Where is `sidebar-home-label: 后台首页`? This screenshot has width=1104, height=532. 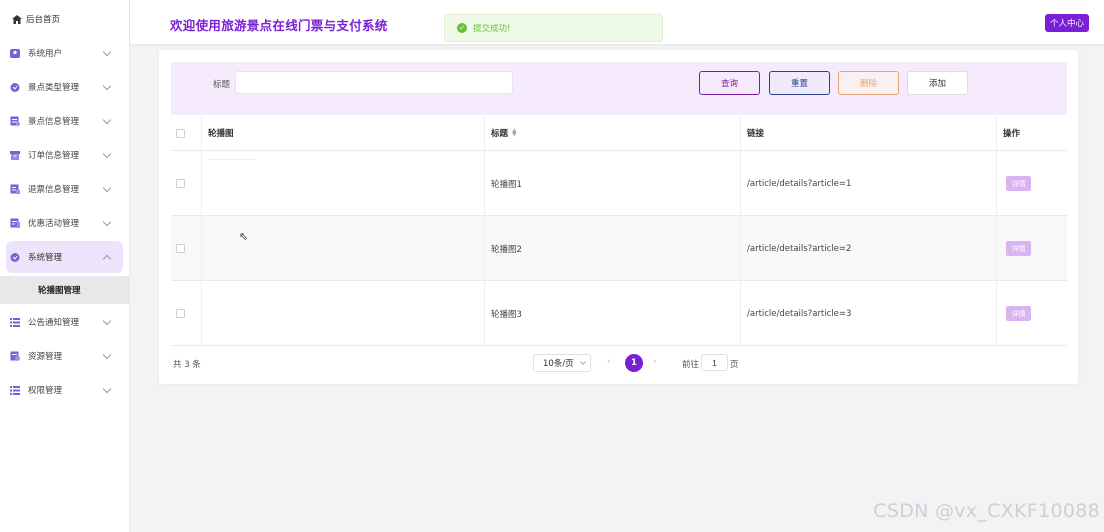 sidebar-home-label: 后台首页 is located at coordinates (43, 20).